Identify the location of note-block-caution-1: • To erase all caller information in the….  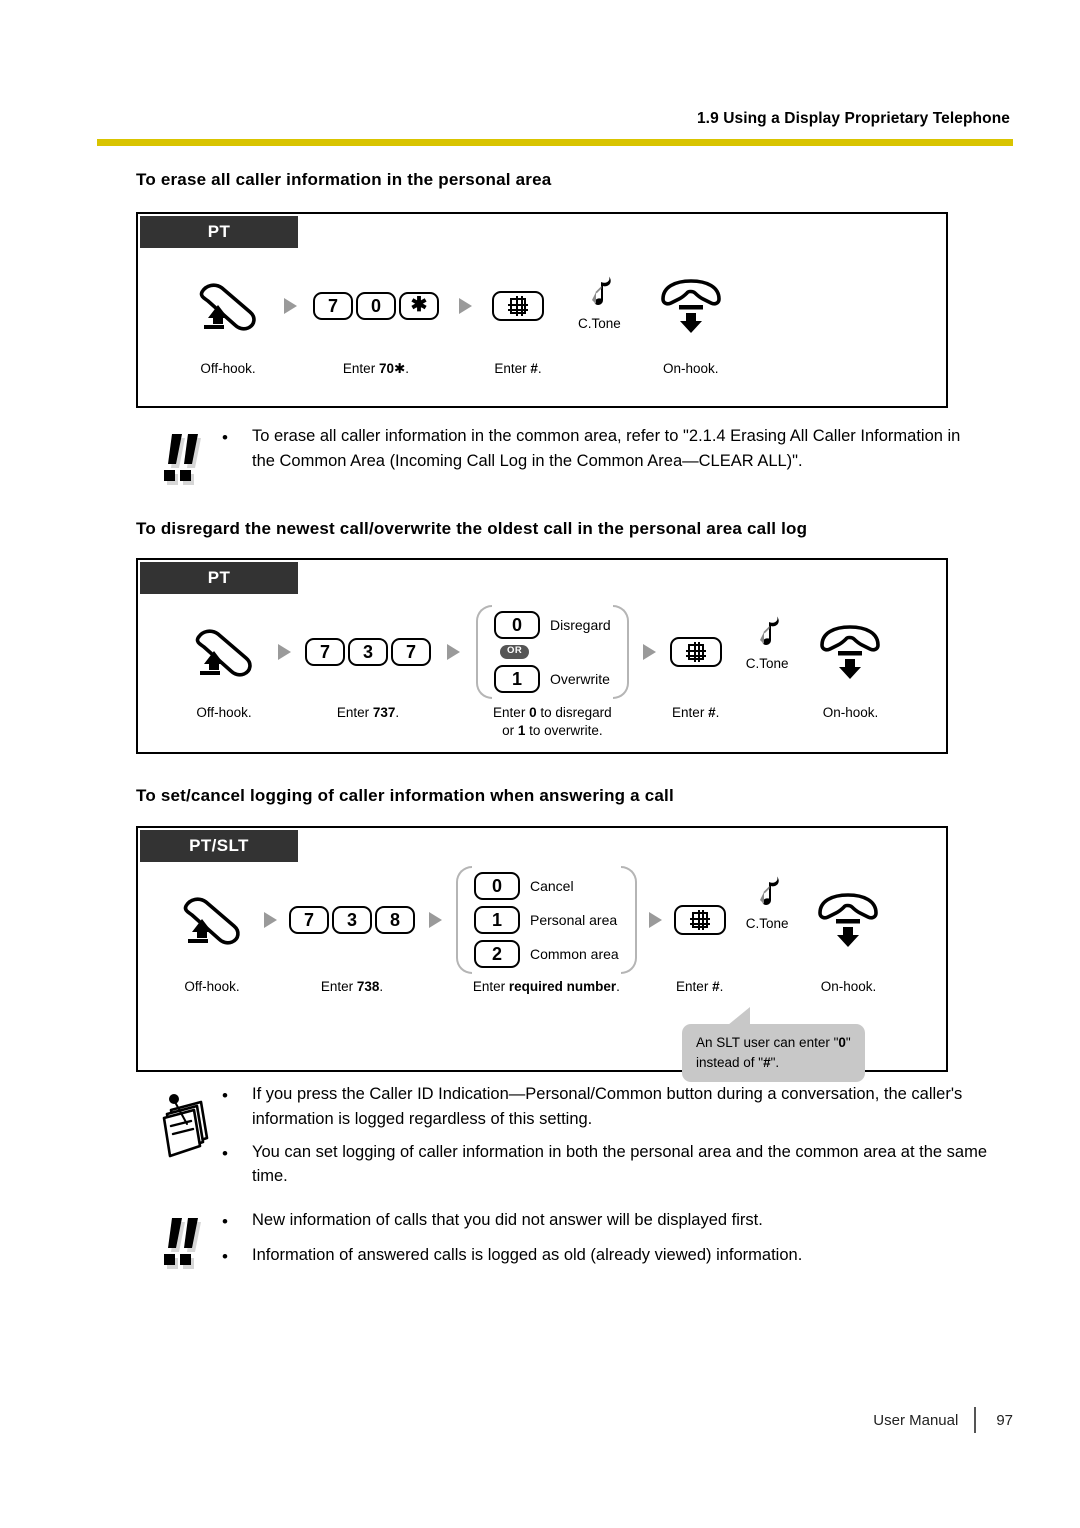
(565, 457).